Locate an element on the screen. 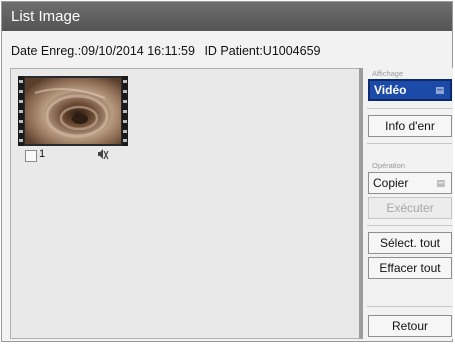  copier-dropdown: Copier ▤ is located at coordinates (410, 183).